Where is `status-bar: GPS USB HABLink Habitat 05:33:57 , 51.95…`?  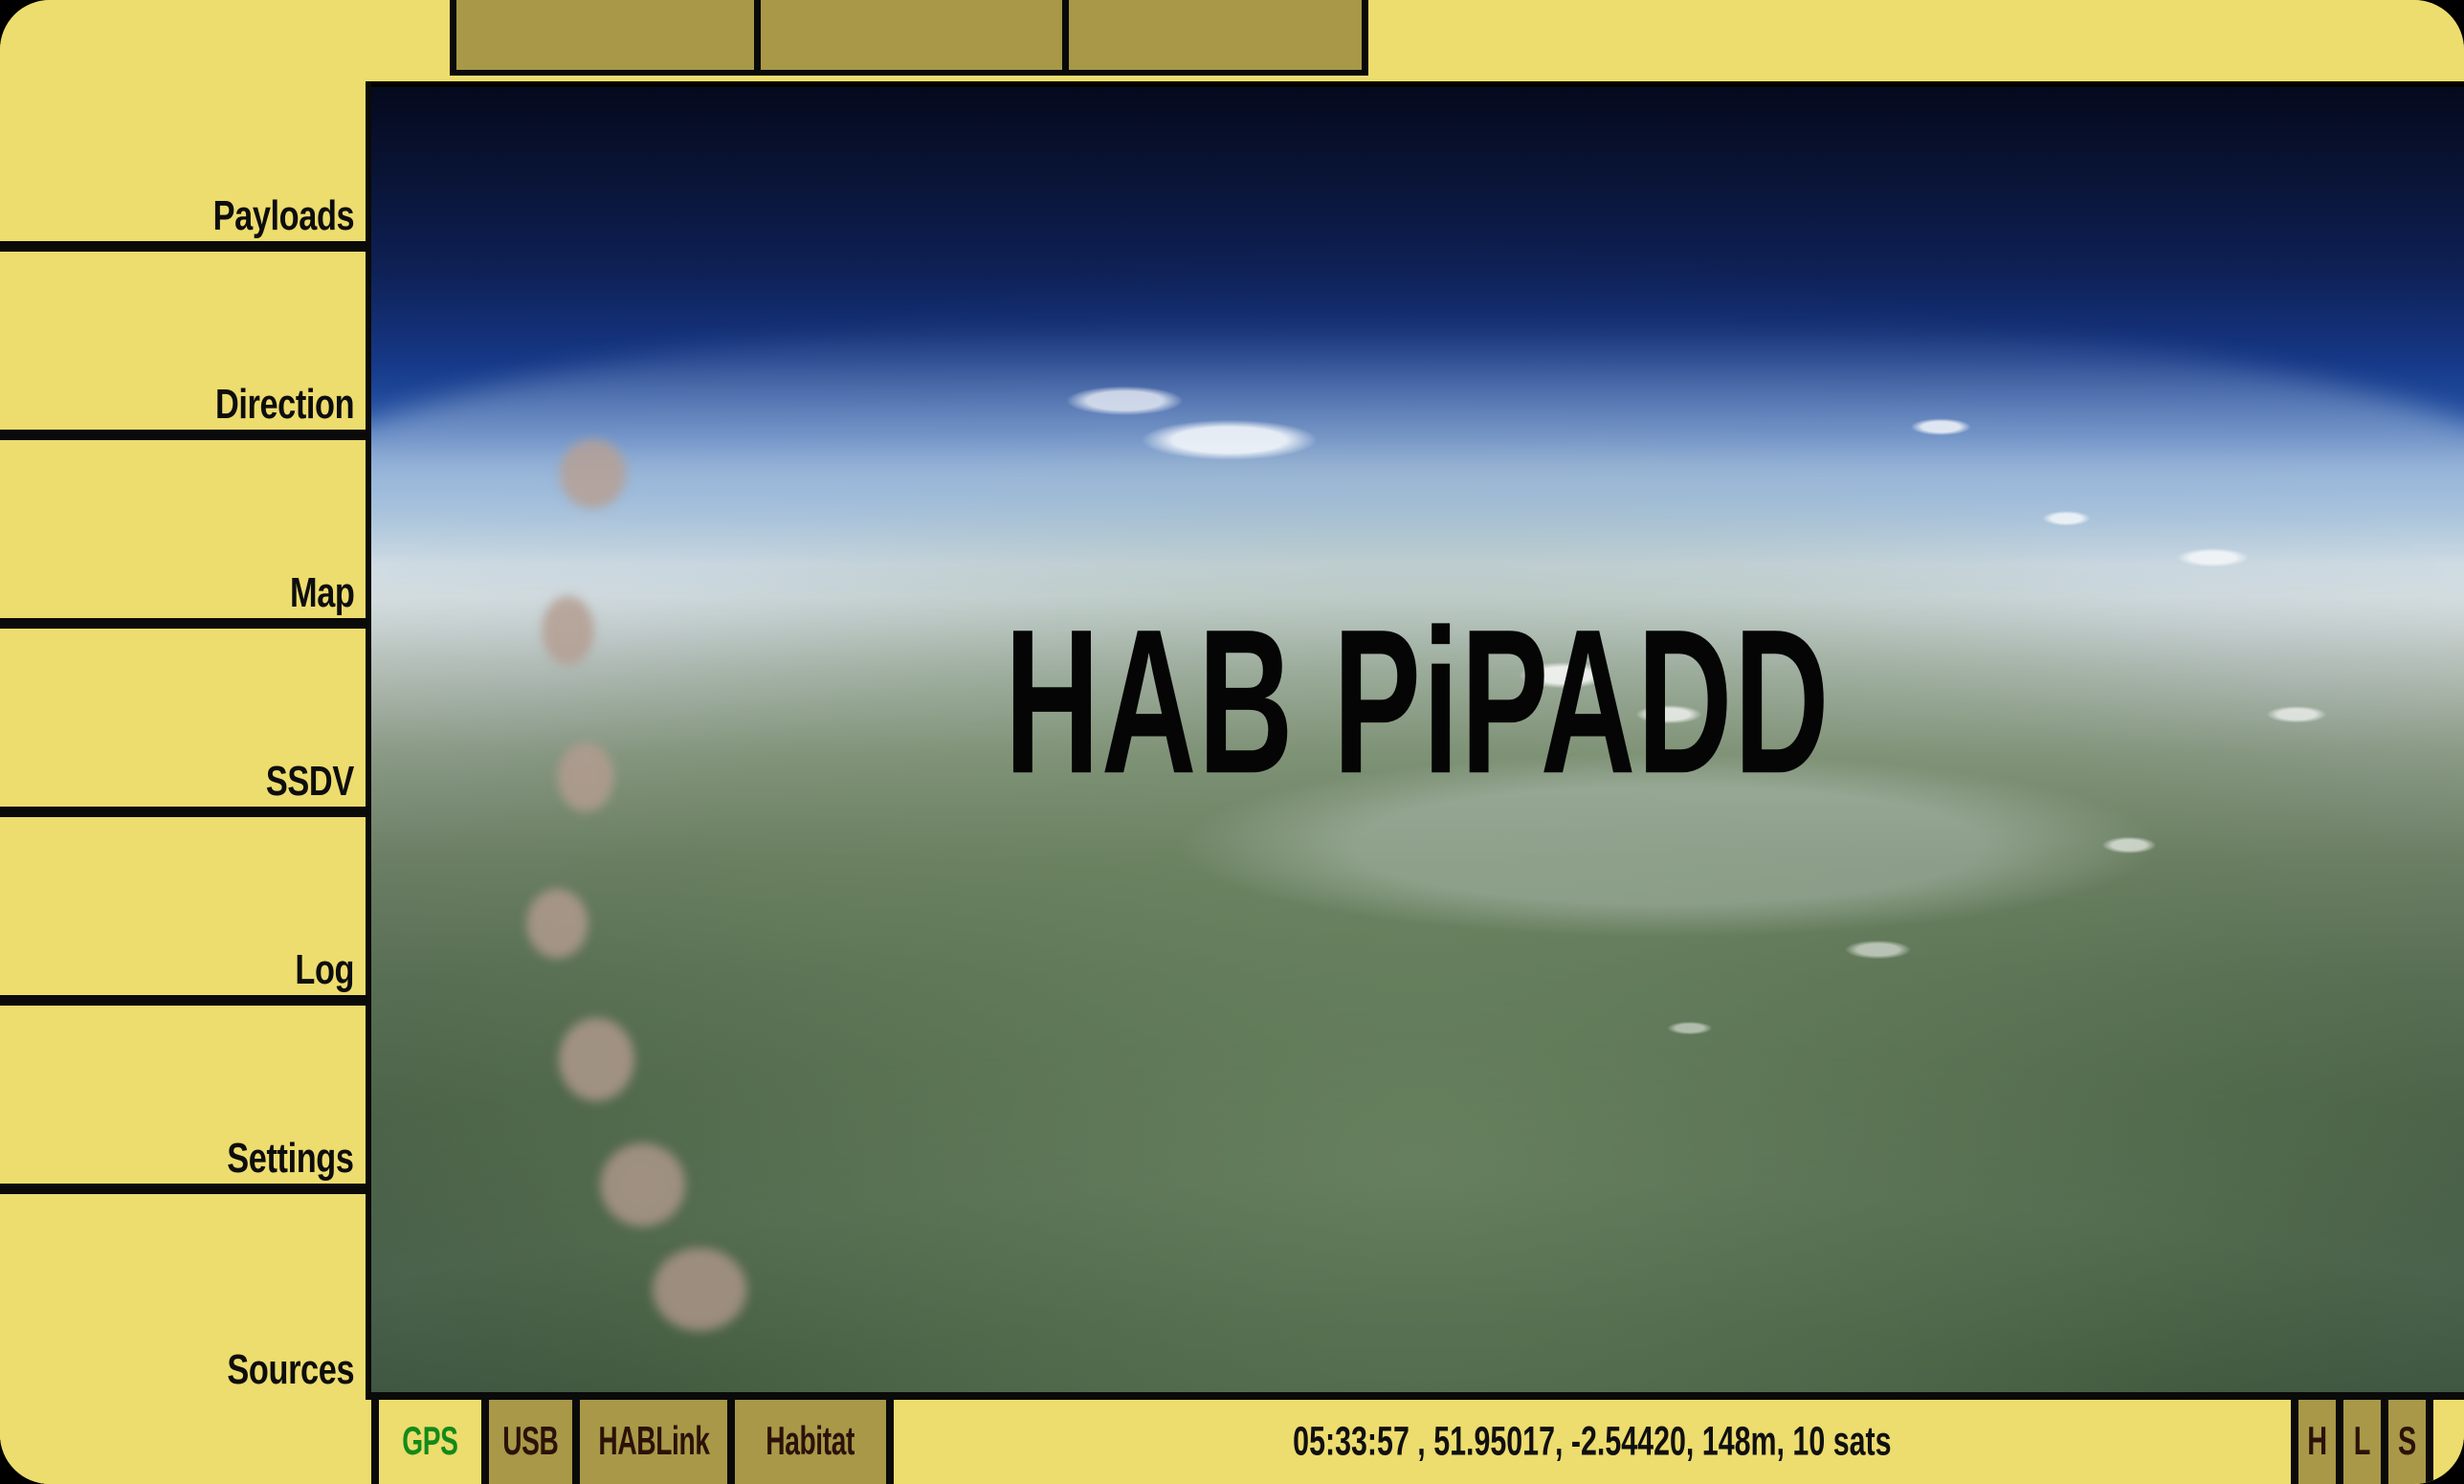 status-bar: GPS USB HABLink Habitat 05:33:57 , 51.95… is located at coordinates (1232, 1442).